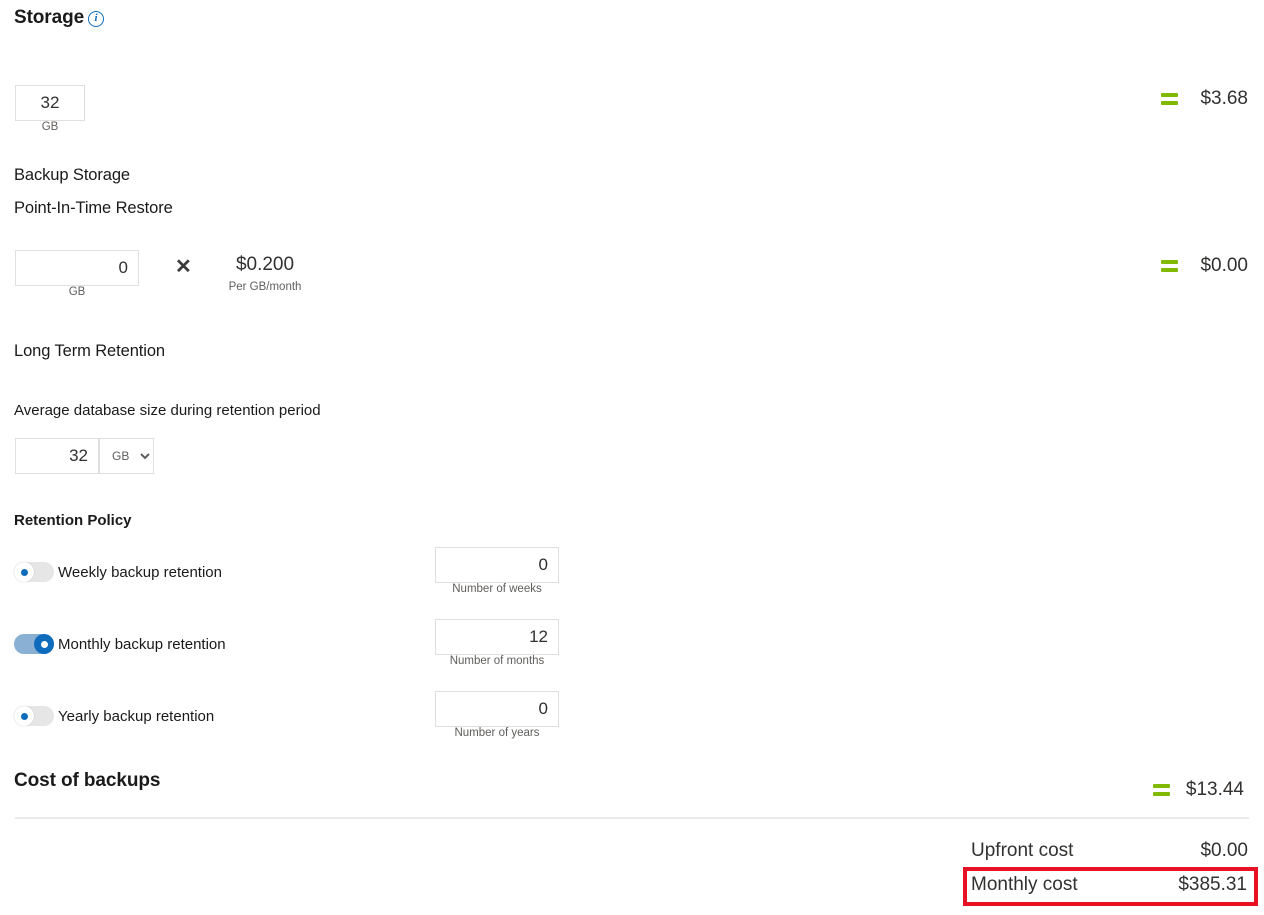 This screenshot has width=1264, height=915. I want to click on yearly-backup-retention-caption: Number of years, so click(497, 733).